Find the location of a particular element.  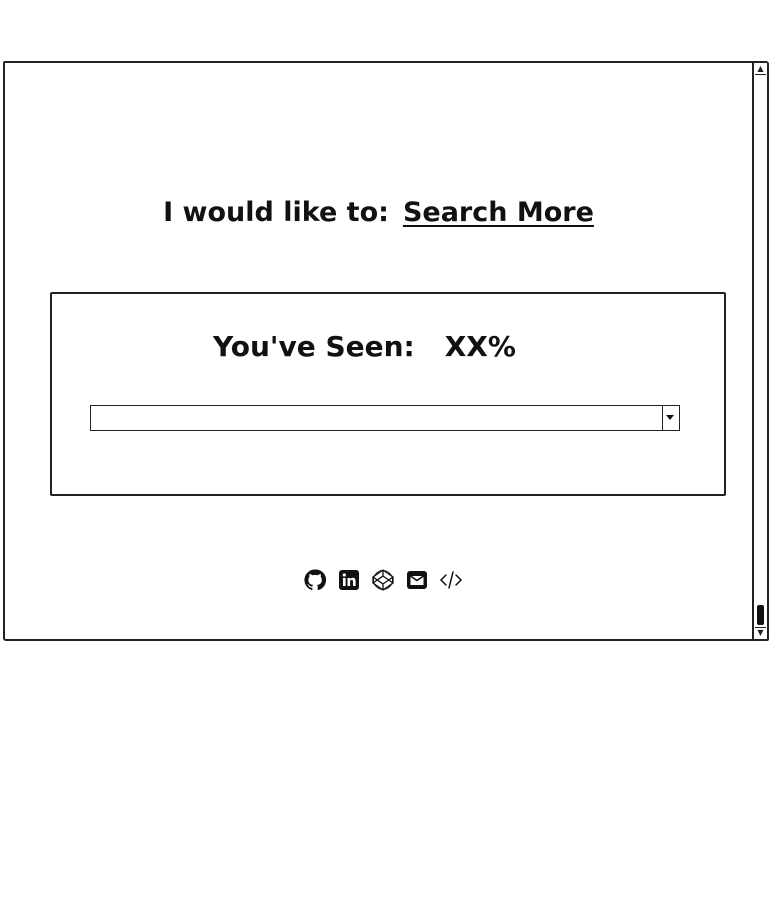

seen-heading: You've Seen: XX% is located at coordinates (364, 346).